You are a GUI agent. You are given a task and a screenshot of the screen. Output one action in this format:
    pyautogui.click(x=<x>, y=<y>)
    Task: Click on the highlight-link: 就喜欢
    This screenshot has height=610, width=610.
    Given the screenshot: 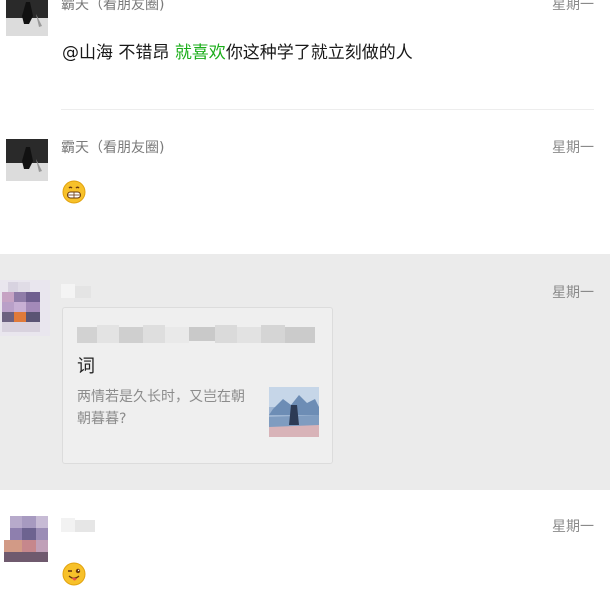 What is the action you would take?
    pyautogui.click(x=200, y=53)
    